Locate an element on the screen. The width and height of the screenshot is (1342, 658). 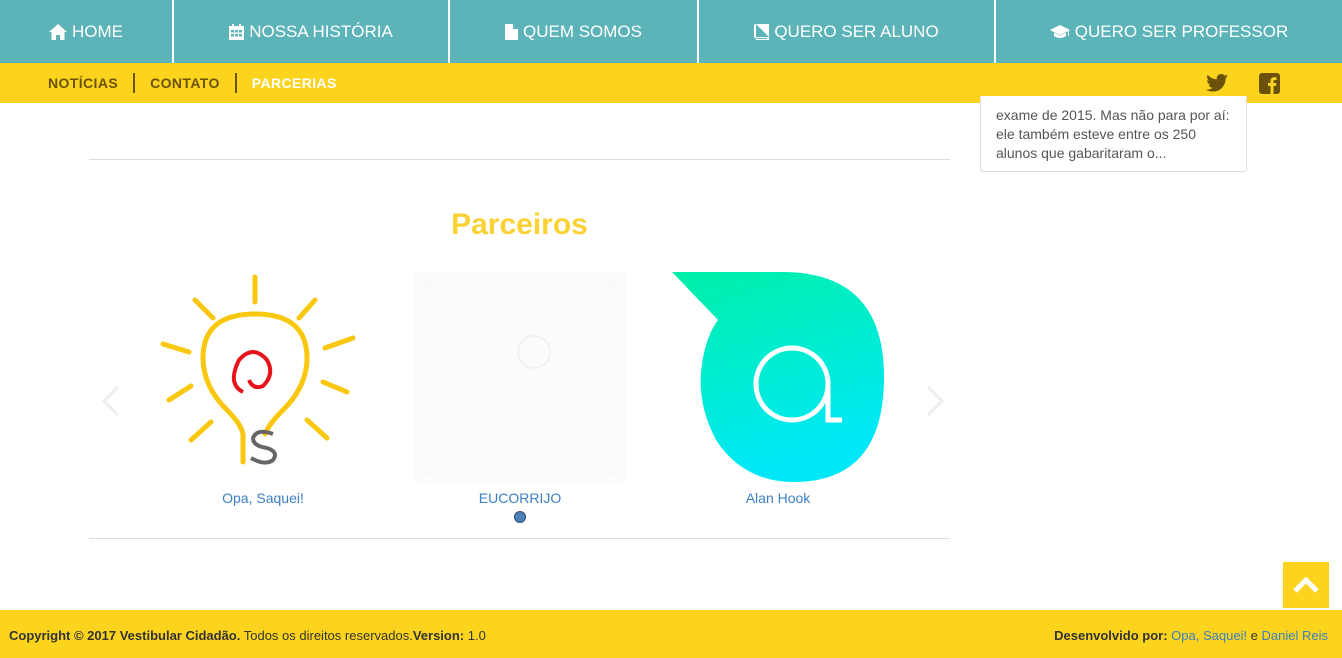
developer-link-daniel-reis: Daniel Reis is located at coordinates (1295, 635).